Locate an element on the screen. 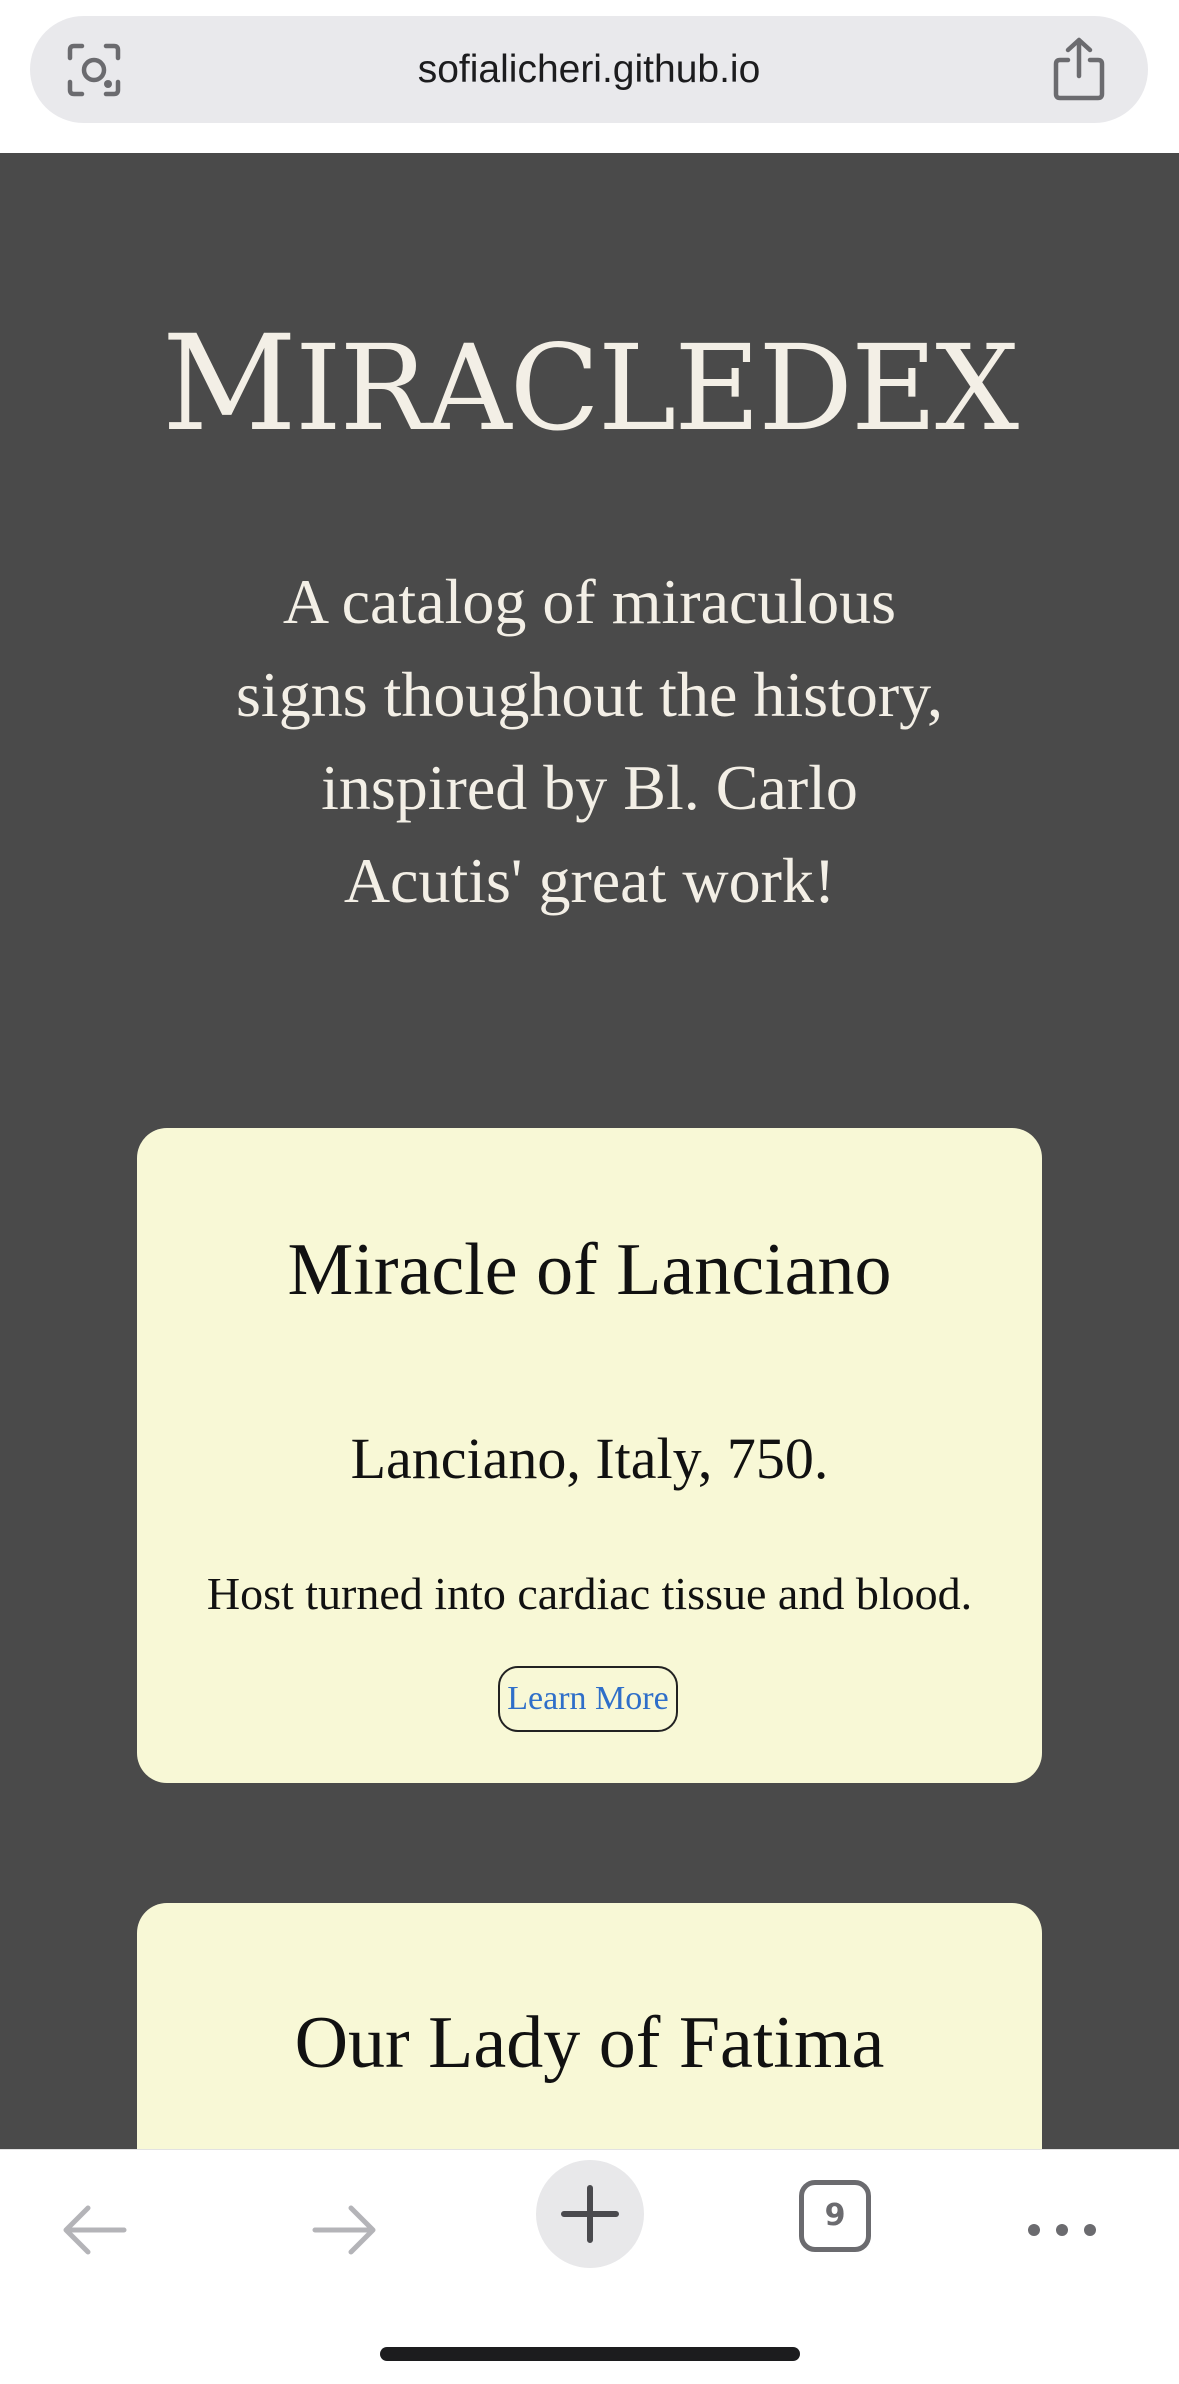 This screenshot has width=1179, height=2384. site-title-initial: M is located at coordinates (229, 384).